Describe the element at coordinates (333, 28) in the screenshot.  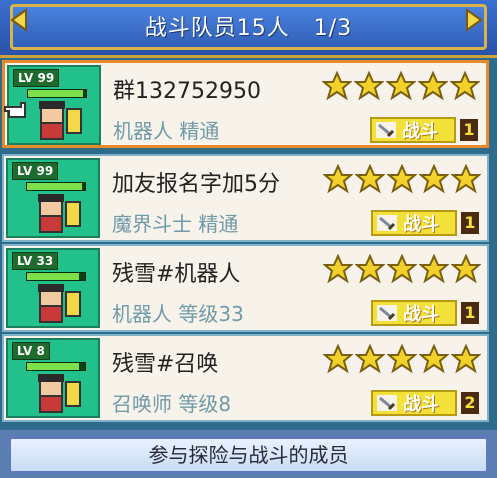
I see `page-indicator: 1/3` at that location.